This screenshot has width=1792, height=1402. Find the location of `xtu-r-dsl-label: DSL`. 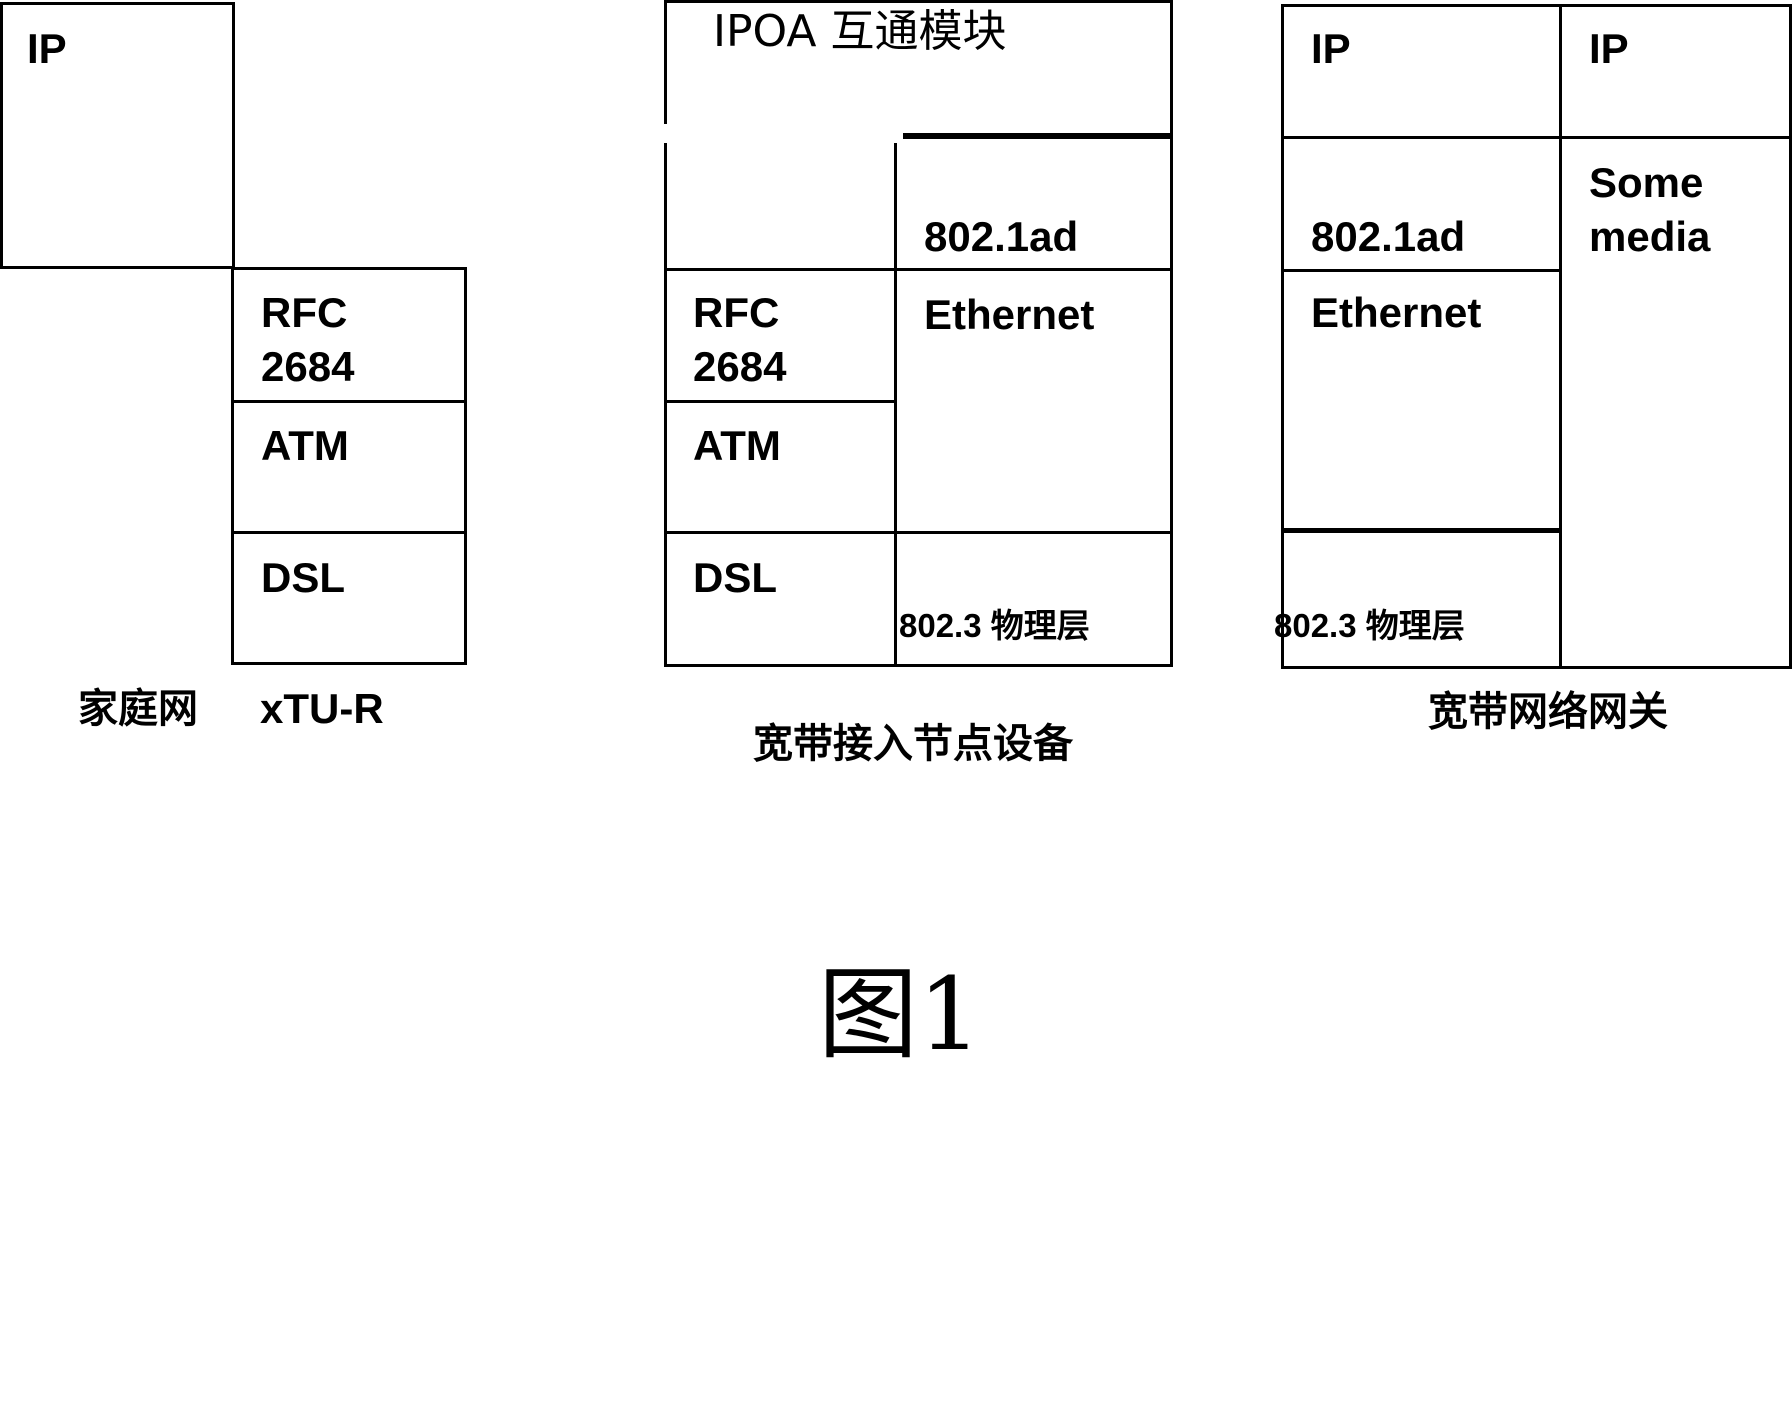

xtu-r-dsl-label: DSL is located at coordinates (303, 577).